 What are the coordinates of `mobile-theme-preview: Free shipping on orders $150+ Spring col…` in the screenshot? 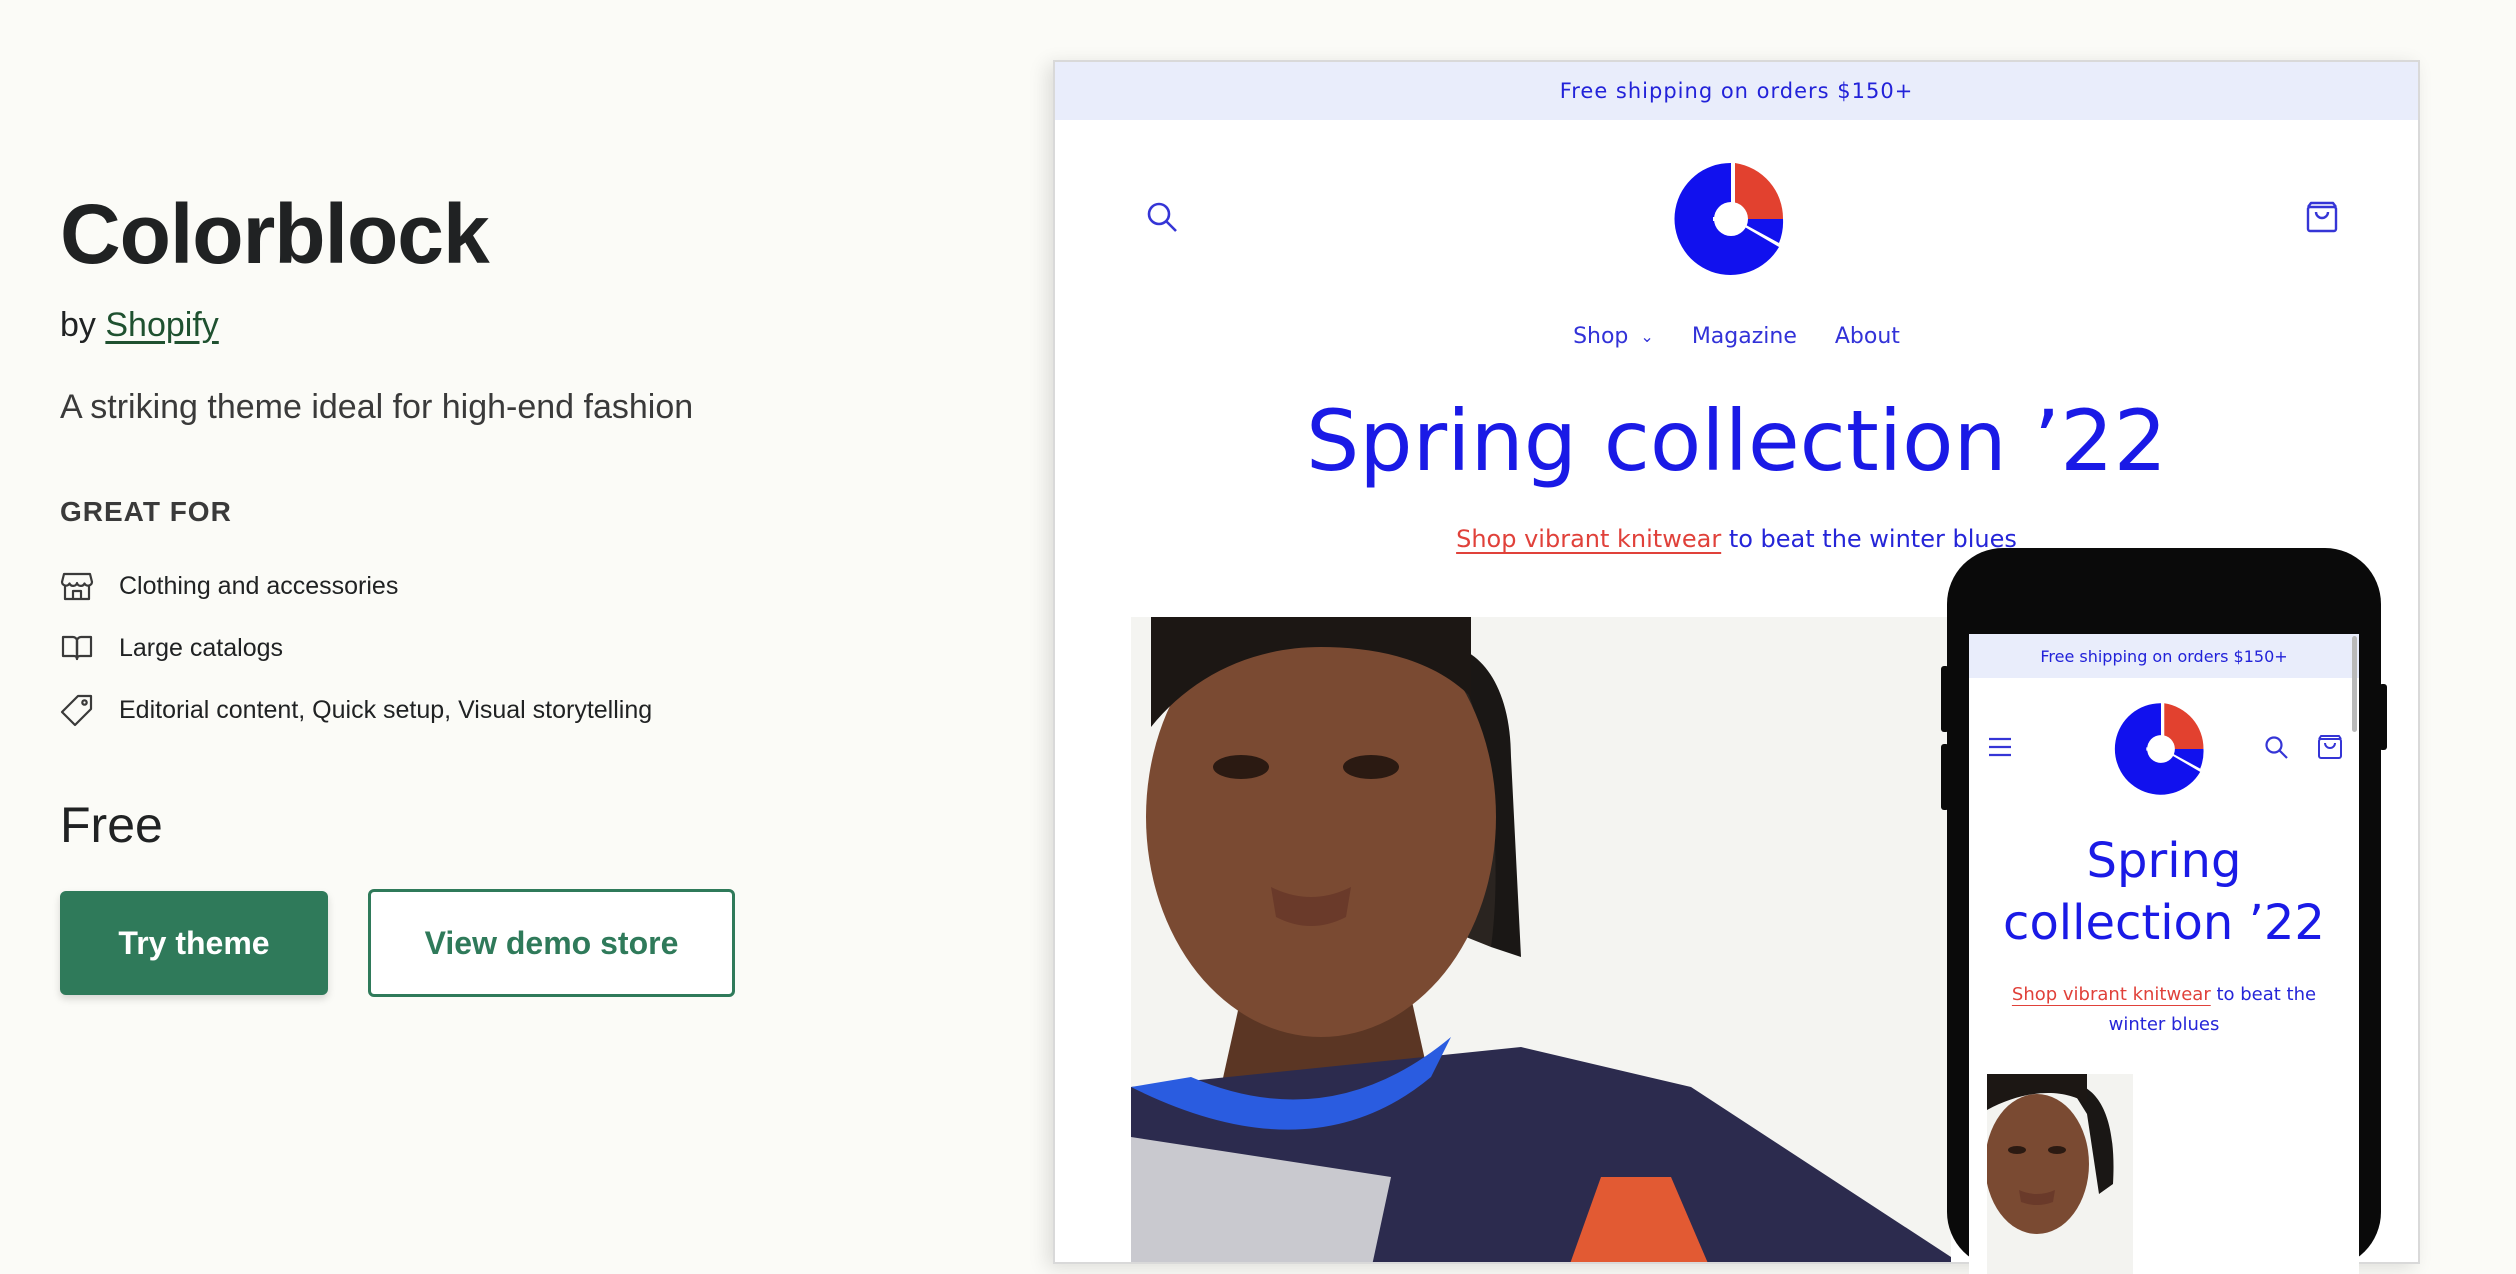 It's located at (2164, 911).